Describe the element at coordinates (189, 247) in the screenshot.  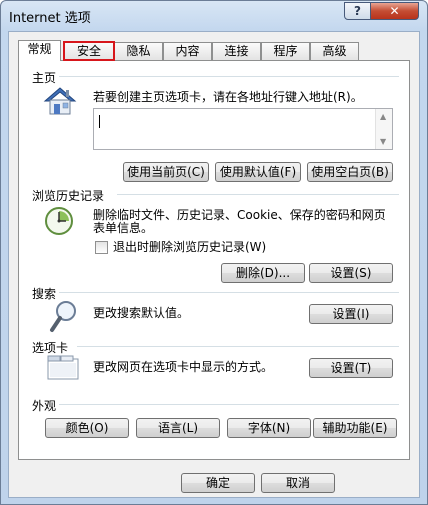
I see `delete-on-exit-label: 退出时删除浏览历史记录(W)` at that location.